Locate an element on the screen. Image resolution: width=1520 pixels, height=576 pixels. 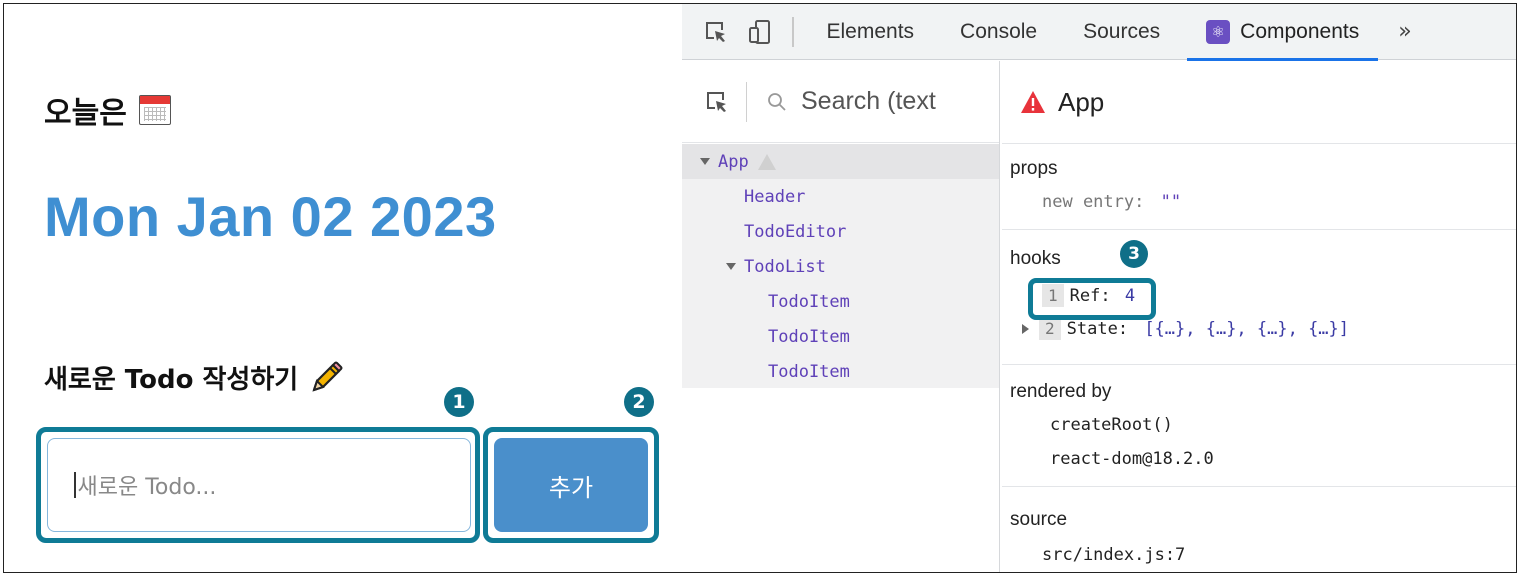
source-title: source is located at coordinates (1039, 519).